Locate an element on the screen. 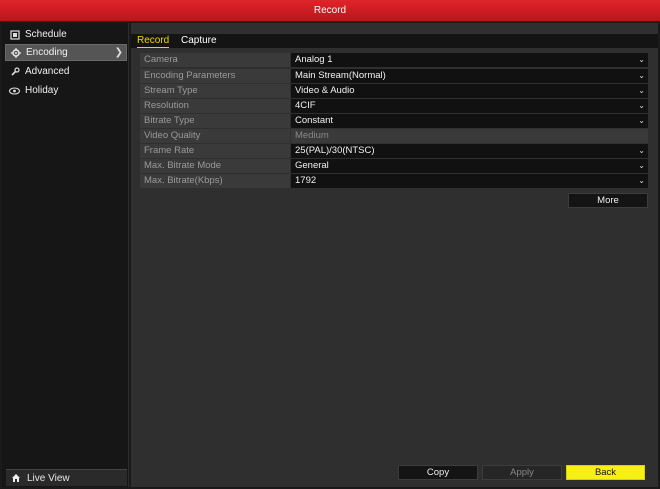 The height and width of the screenshot is (489, 660). video-quality-select: Medium is located at coordinates (469, 136).